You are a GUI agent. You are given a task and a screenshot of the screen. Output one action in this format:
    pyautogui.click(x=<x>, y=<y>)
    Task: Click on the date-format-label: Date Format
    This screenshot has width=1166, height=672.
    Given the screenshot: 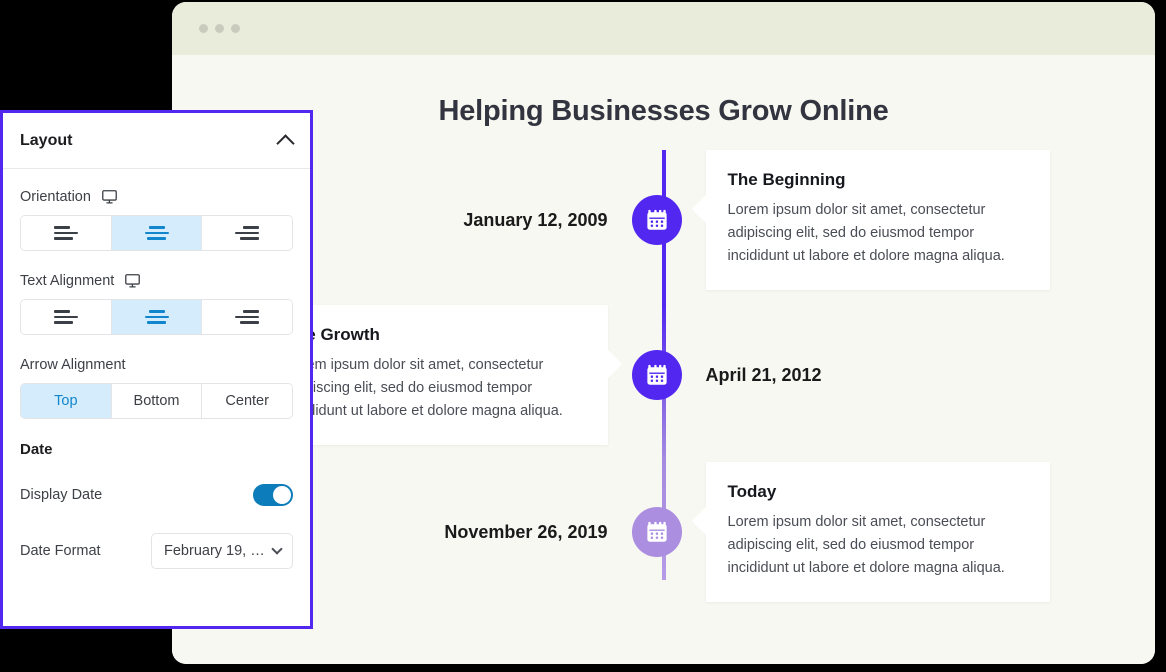 What is the action you would take?
    pyautogui.click(x=60, y=551)
    